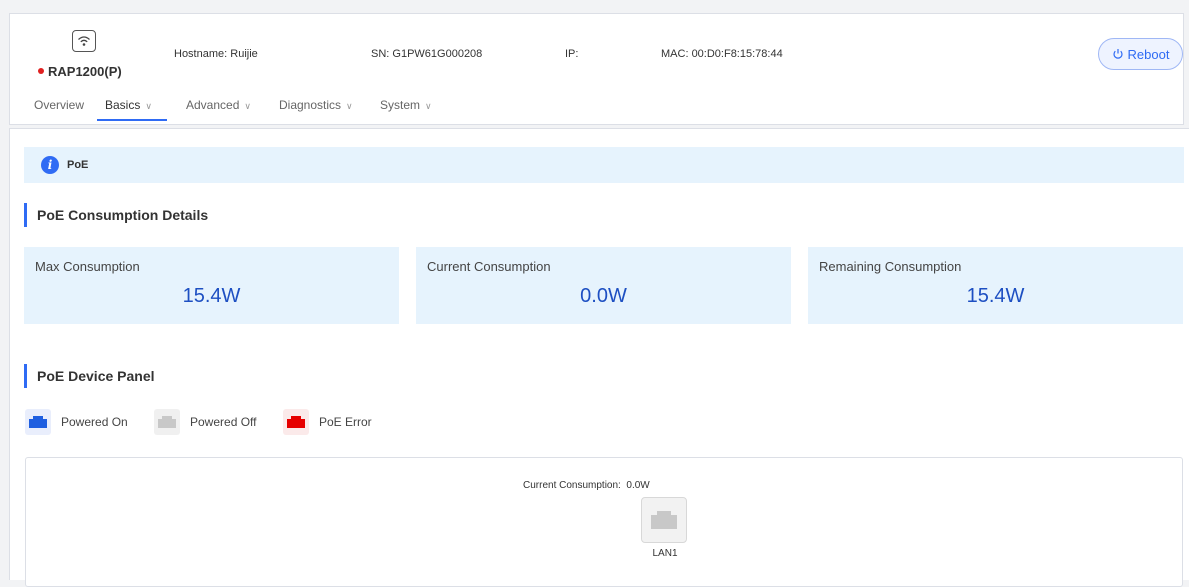 This screenshot has height=587, width=1189. I want to click on panel-current-consumption: Current Consumption: 0.0W, so click(586, 485).